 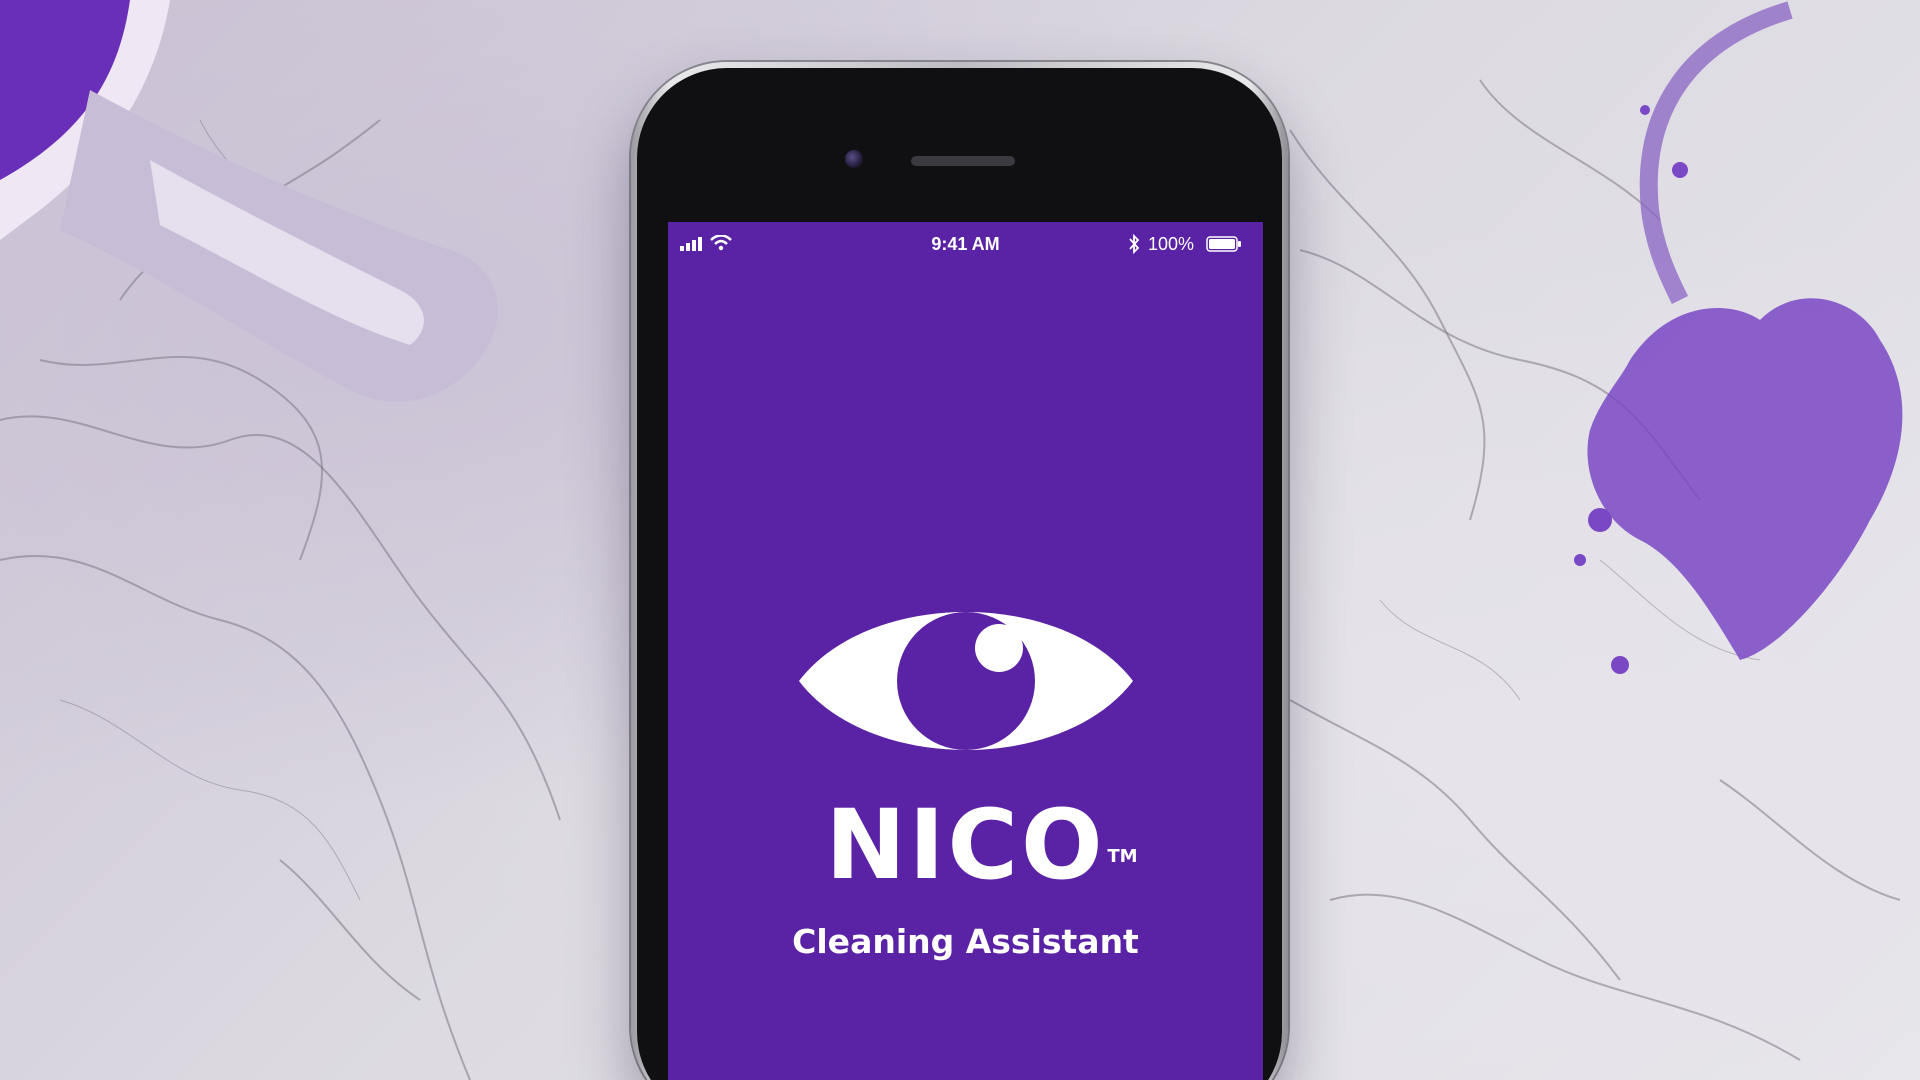 I want to click on trademark-mark: TM, so click(x=1122, y=856).